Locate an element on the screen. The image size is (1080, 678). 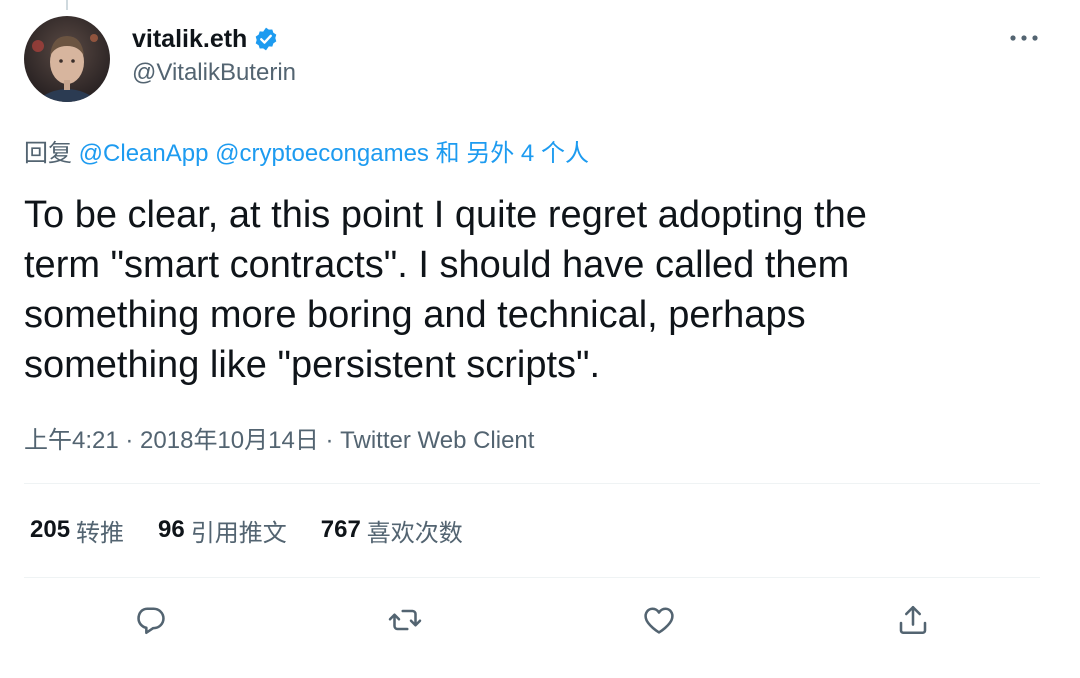
like-button is located at coordinates (659, 620).